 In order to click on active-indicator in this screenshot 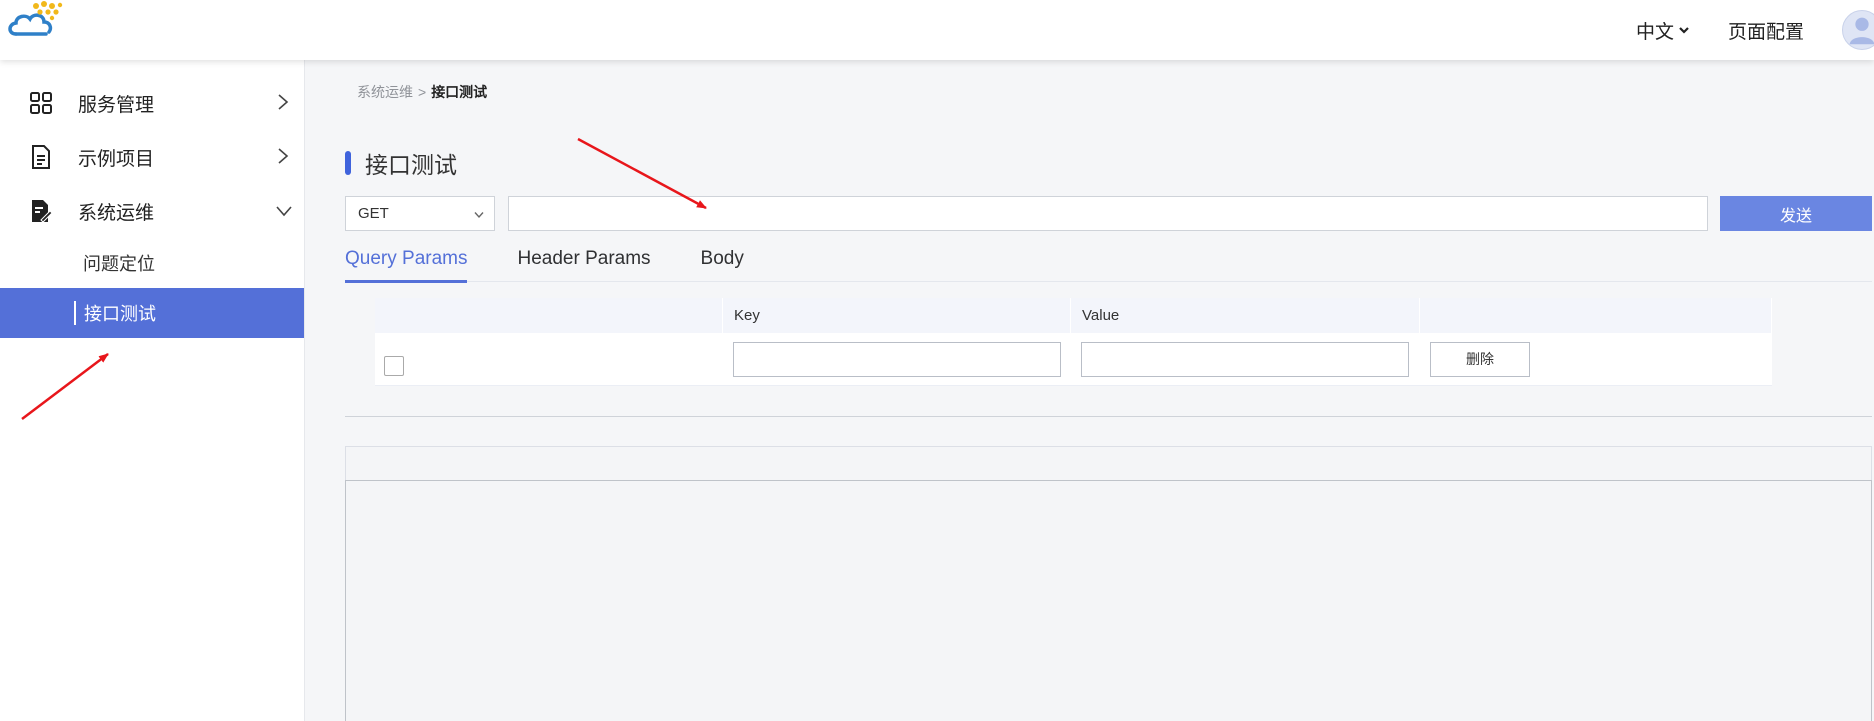, I will do `click(75, 313)`.